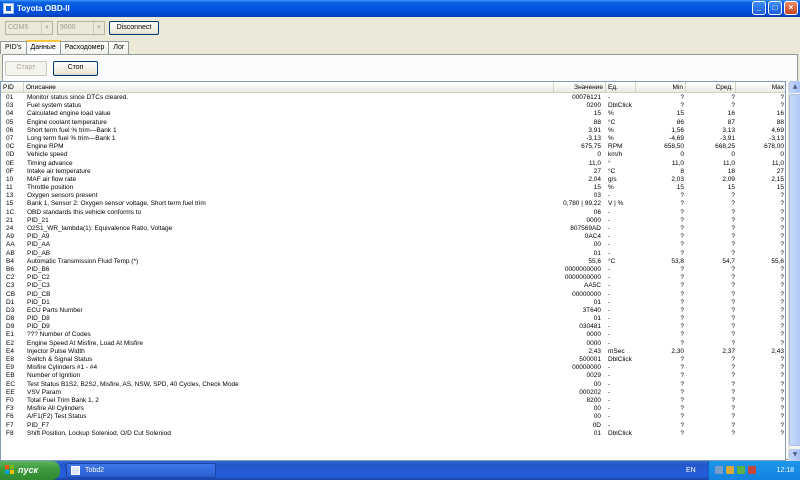  I want to click on table-row: 10 MAF air flow rate 2,04 g/s 2,03 2,09 2,15, so click(393, 180).